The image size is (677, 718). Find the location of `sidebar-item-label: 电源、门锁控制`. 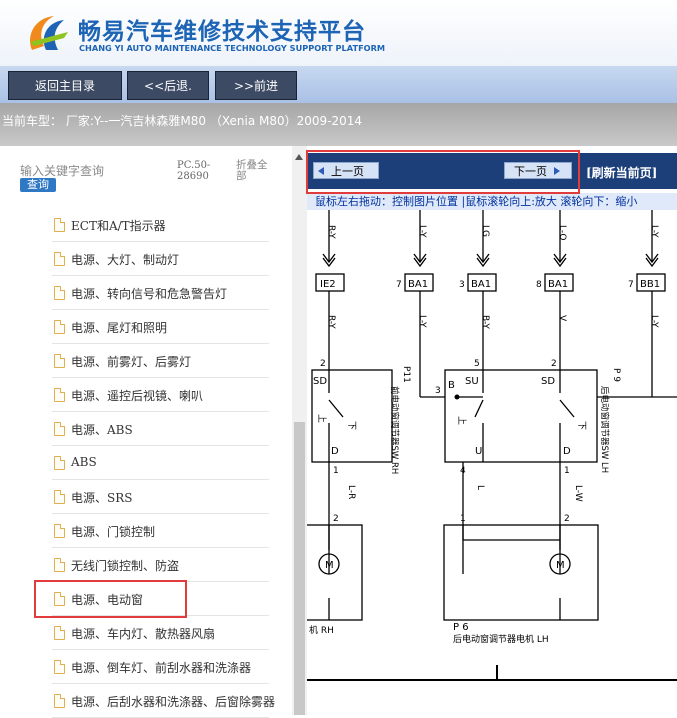

sidebar-item-label: 电源、门锁控制 is located at coordinates (113, 532).